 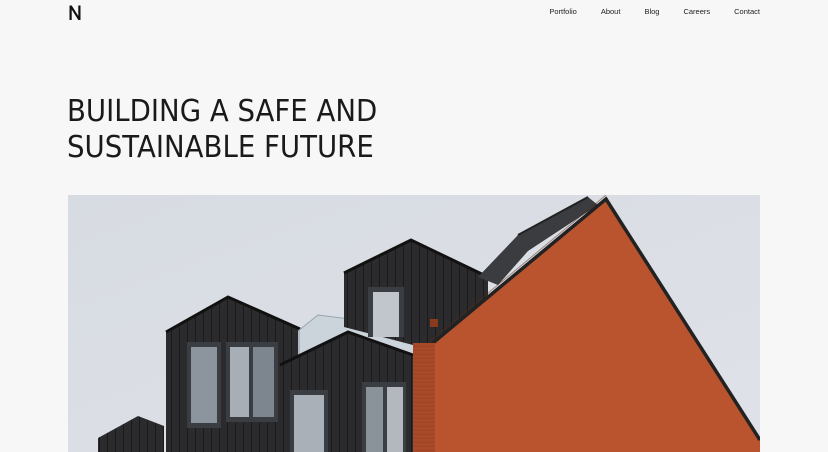 I want to click on nav-contact: Contact, so click(x=747, y=12).